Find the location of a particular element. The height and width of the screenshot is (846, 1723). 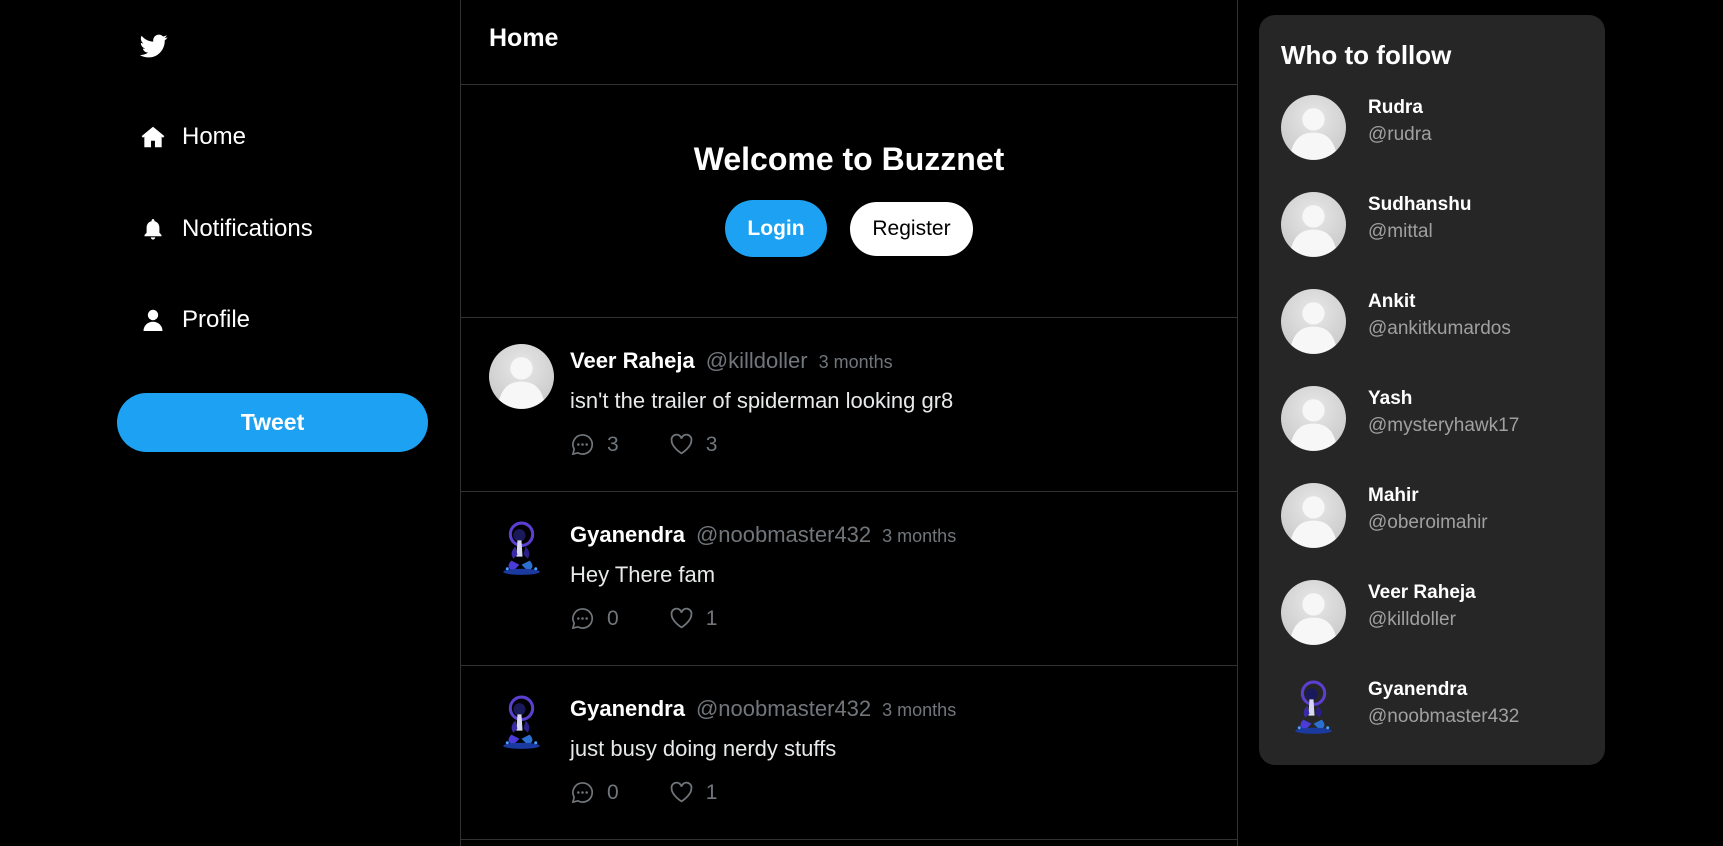

register-button: Register is located at coordinates (911, 229).